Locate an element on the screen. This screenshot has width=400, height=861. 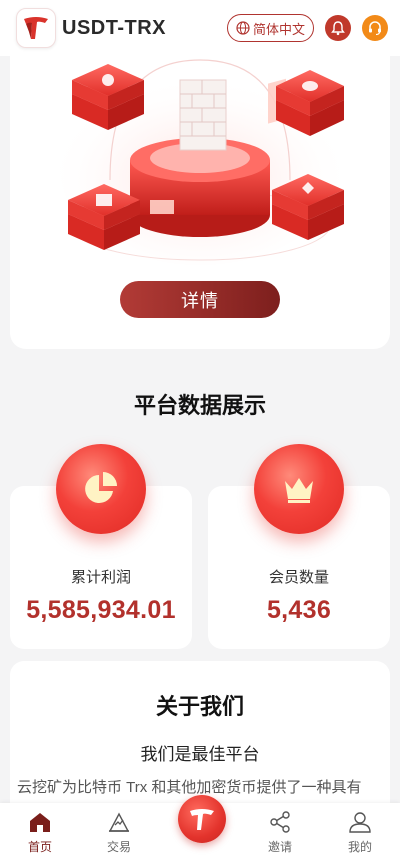
bottom-nav: 首页 交易 邀请 我的 is located at coordinates (200, 828).